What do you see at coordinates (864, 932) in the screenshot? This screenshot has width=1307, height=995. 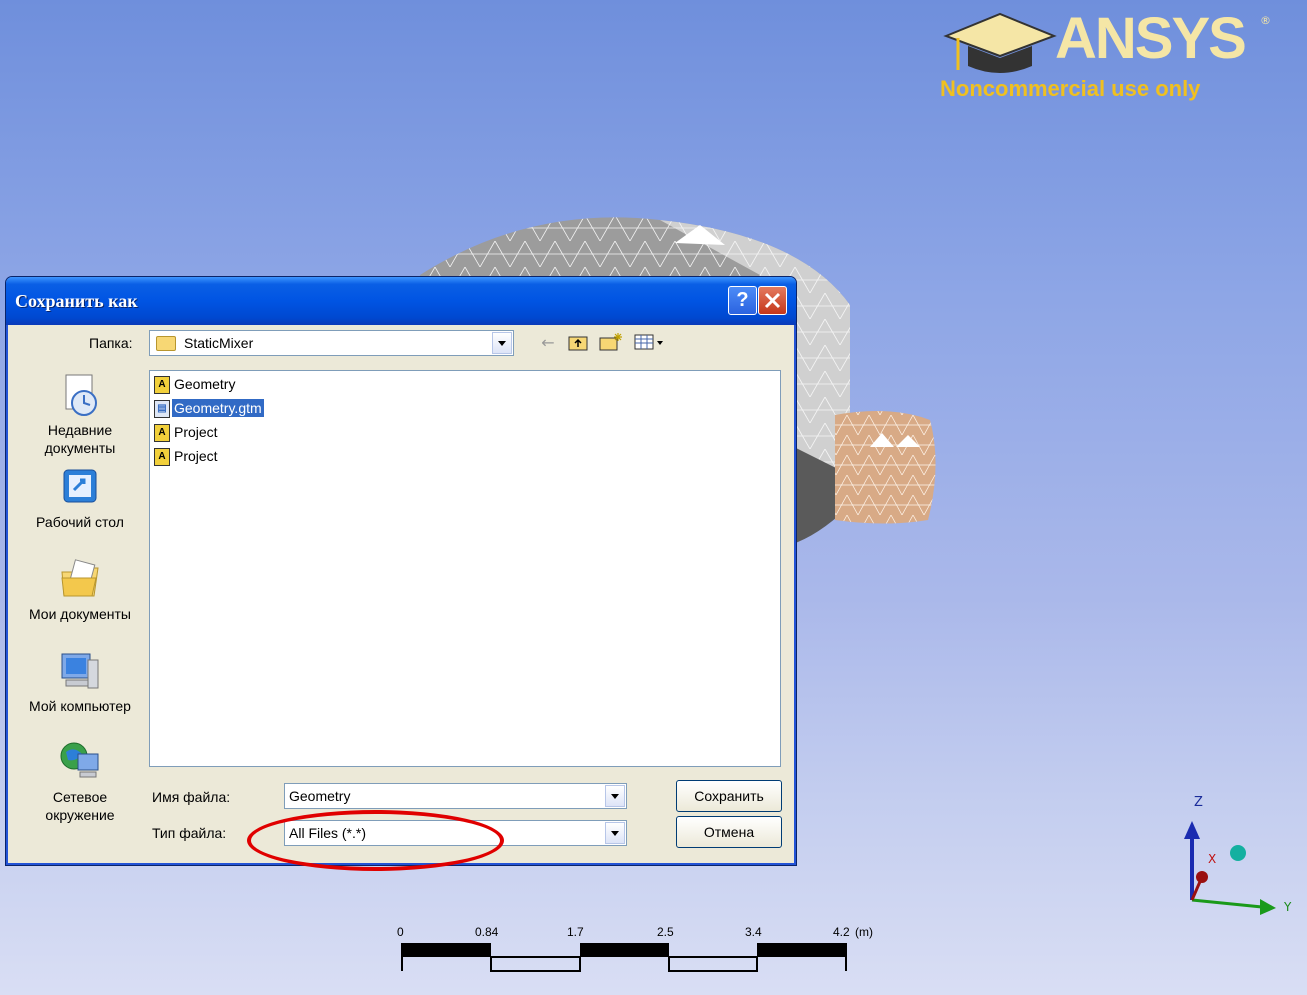 I see `scale-unit: (m)` at bounding box center [864, 932].